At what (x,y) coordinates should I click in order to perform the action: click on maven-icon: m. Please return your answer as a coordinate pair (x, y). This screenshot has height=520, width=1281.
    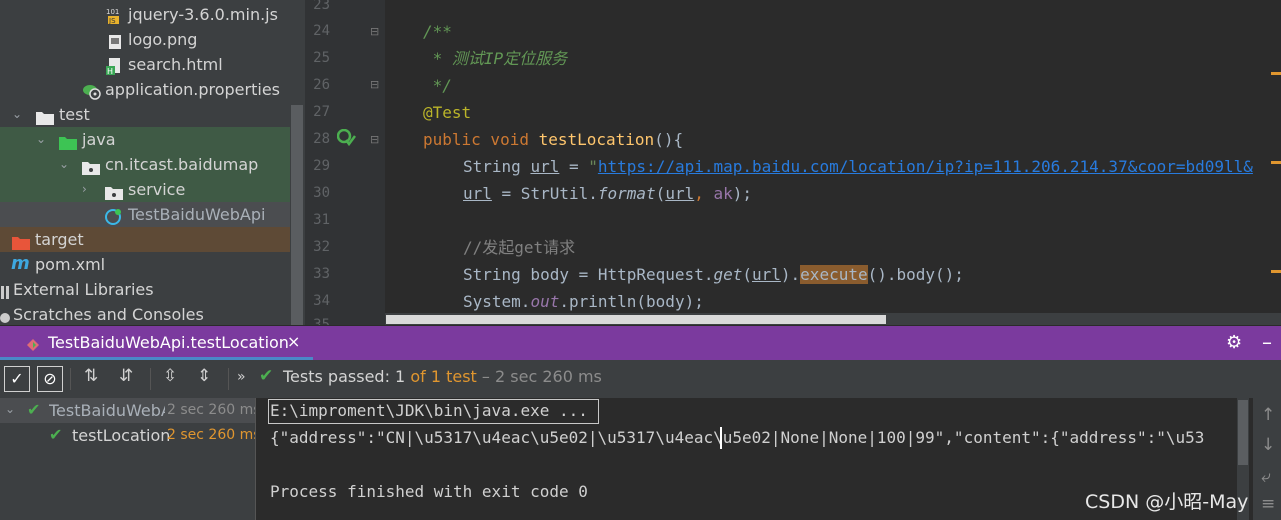
    Looking at the image, I should click on (20, 263).